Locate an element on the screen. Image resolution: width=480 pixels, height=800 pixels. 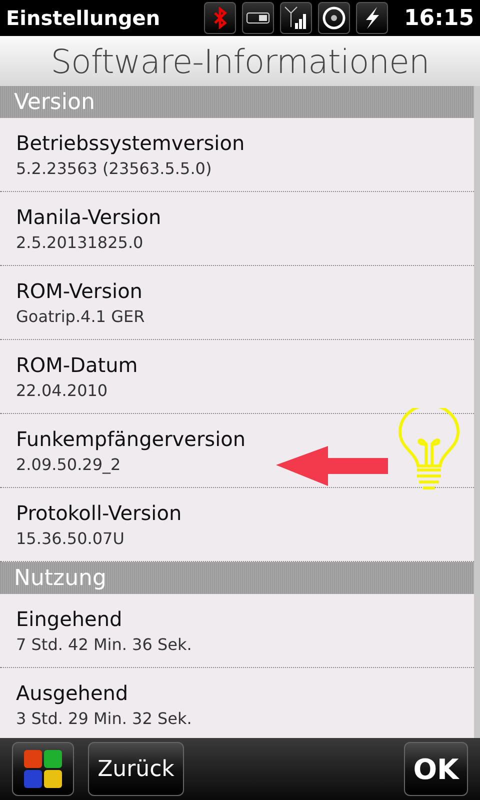
lightning-icon is located at coordinates (372, 18).